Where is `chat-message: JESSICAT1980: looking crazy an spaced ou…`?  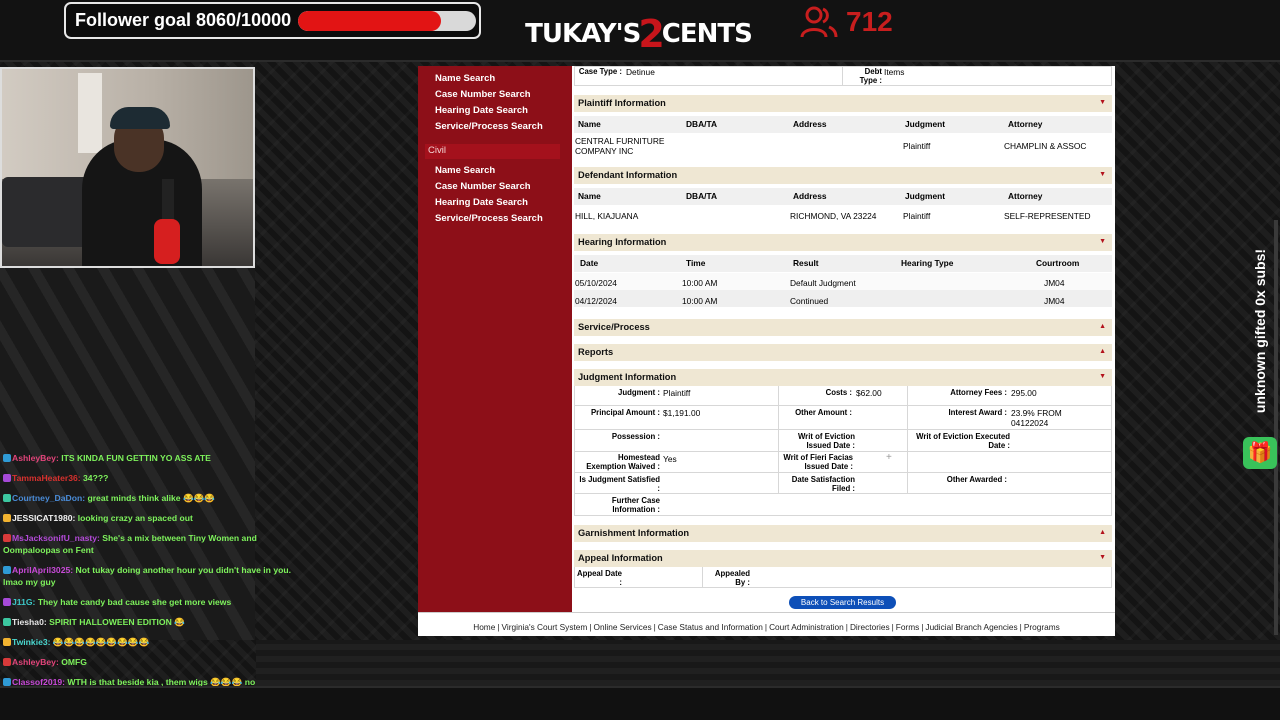 chat-message: JESSICAT1980: looking crazy an spaced ou… is located at coordinates (151, 518).